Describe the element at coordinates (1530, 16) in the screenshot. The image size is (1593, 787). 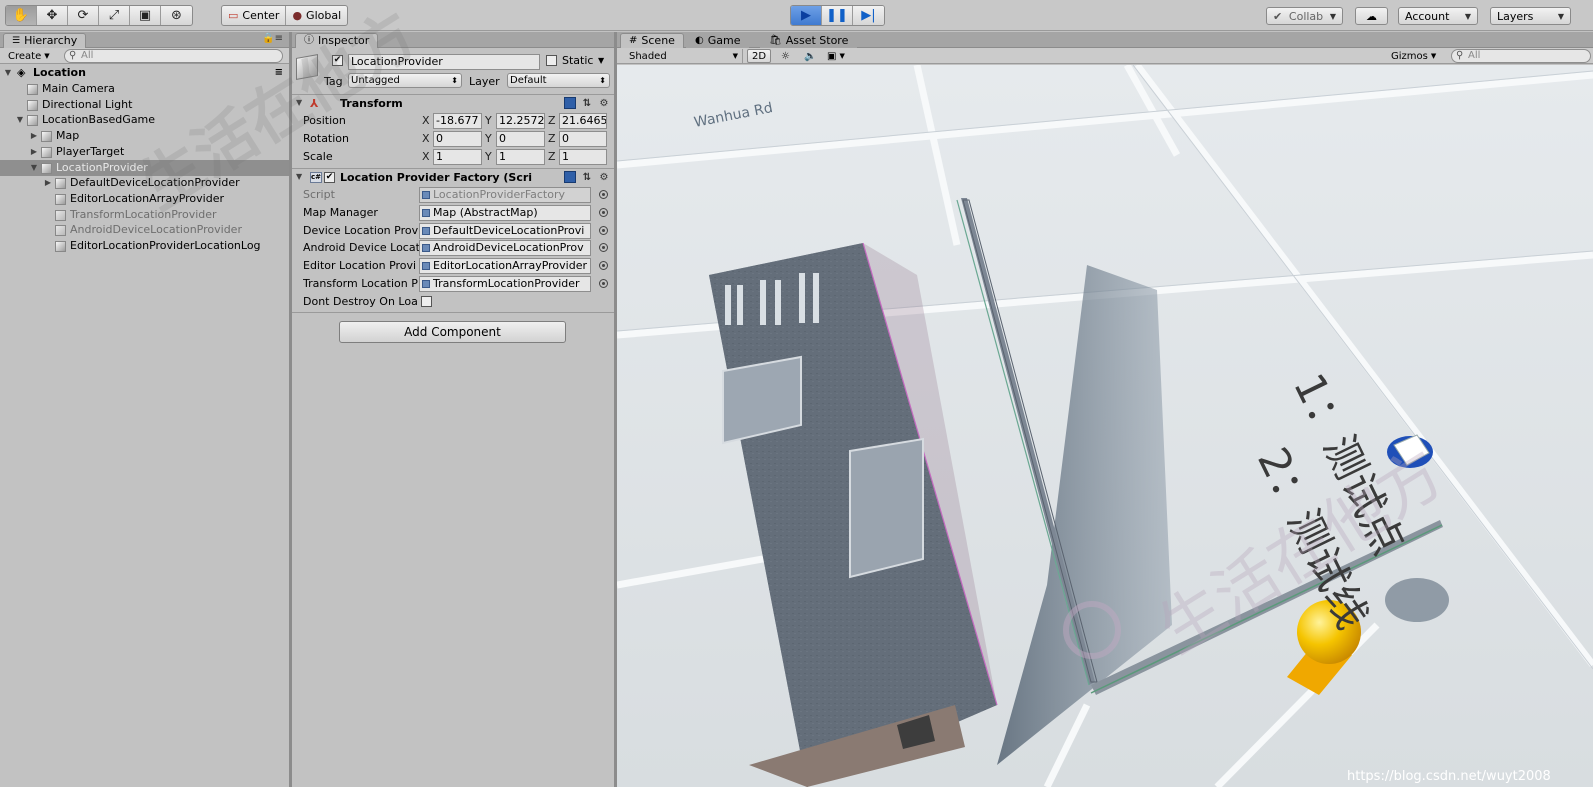
I see `layers-dropdown: Layers ▼` at that location.